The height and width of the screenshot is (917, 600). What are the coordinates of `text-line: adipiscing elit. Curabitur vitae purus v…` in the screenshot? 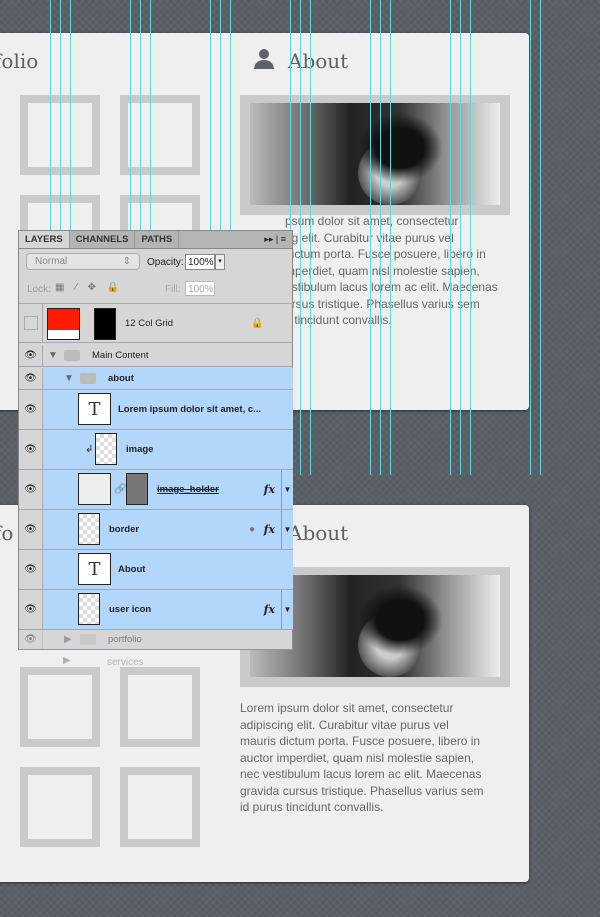 It's located at (344, 724).